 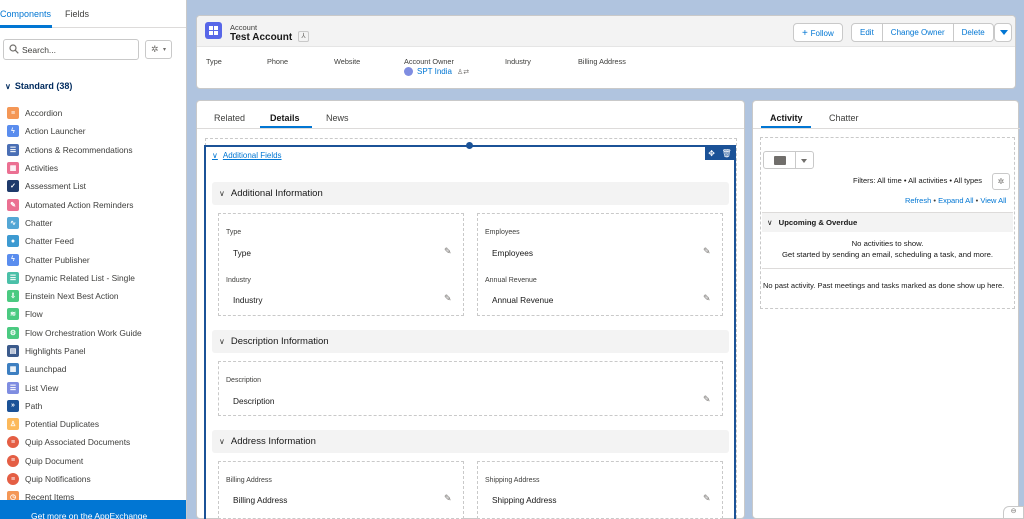 What do you see at coordinates (13, 113) in the screenshot?
I see `accordion-icon: ≡` at bounding box center [13, 113].